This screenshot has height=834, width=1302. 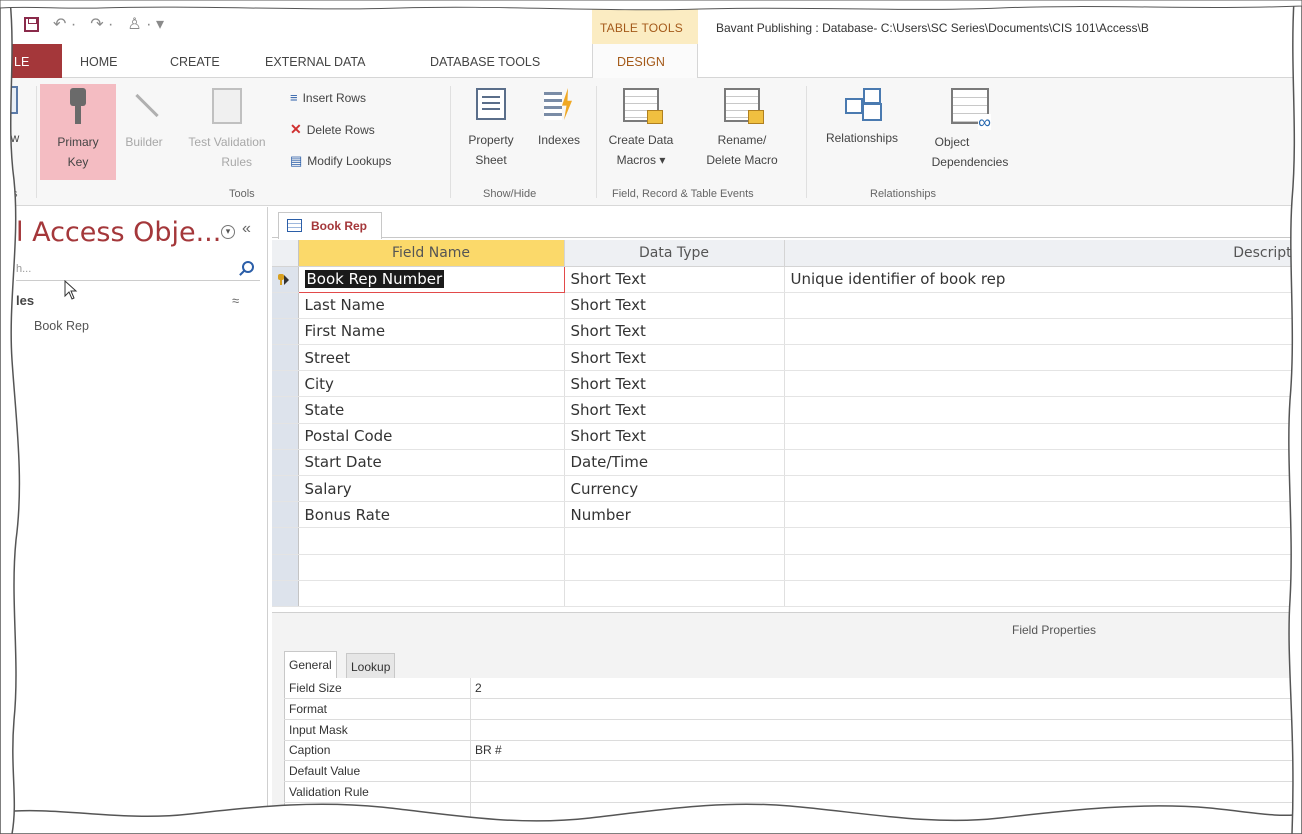 I want to click on property-row: Field Size 2, so click(x=793, y=689).